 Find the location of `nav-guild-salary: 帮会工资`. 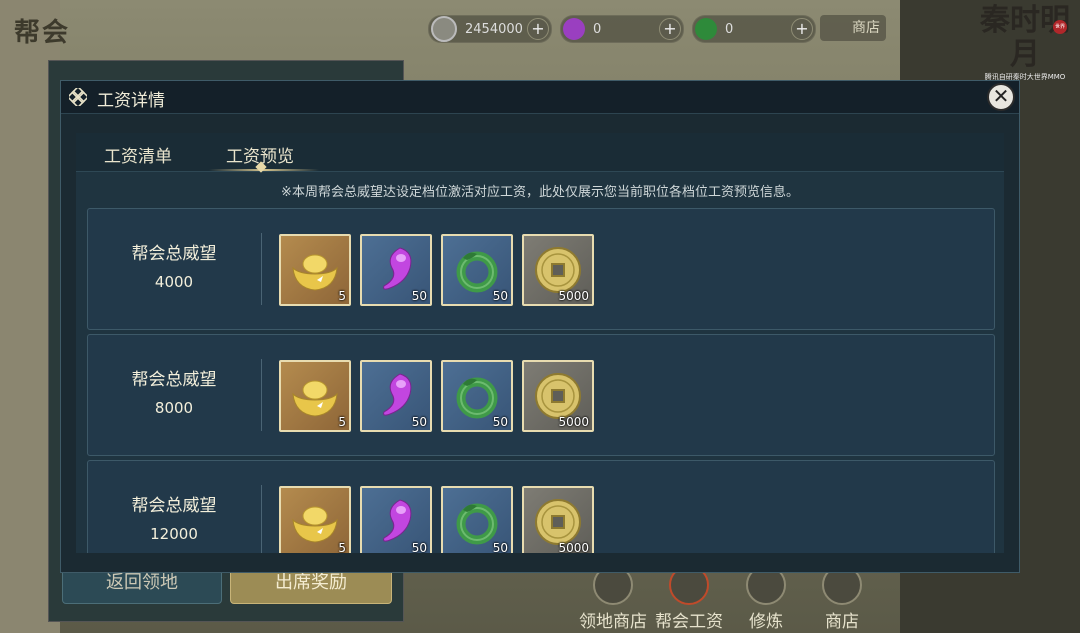

nav-guild-salary: 帮会工资 is located at coordinates (689, 598).